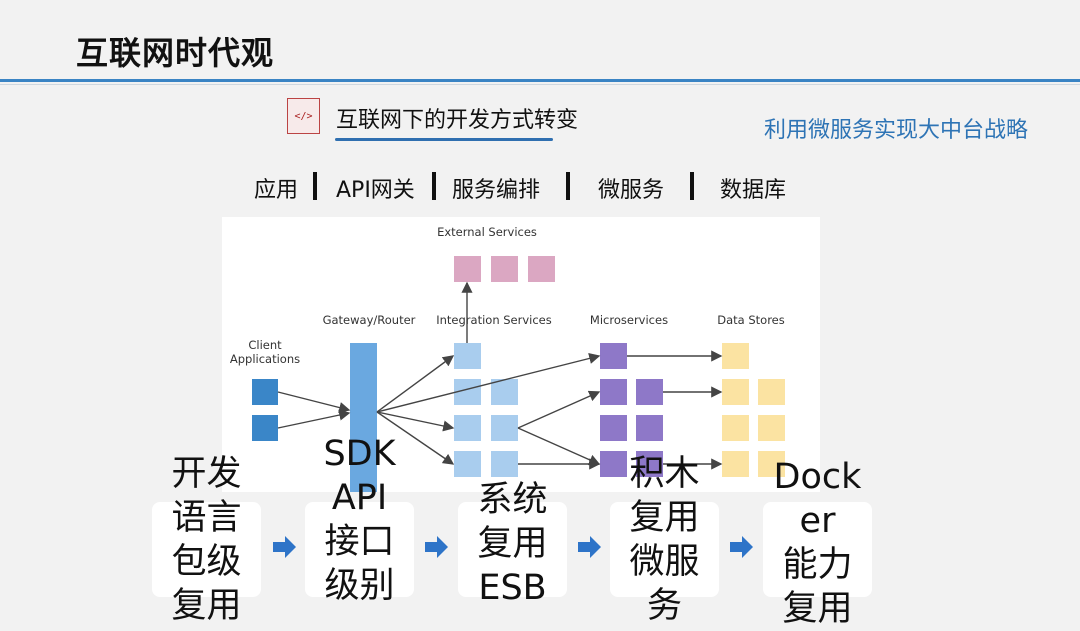 This screenshot has height=631, width=1080. I want to click on layer-label-database: 数据库, so click(753, 190).